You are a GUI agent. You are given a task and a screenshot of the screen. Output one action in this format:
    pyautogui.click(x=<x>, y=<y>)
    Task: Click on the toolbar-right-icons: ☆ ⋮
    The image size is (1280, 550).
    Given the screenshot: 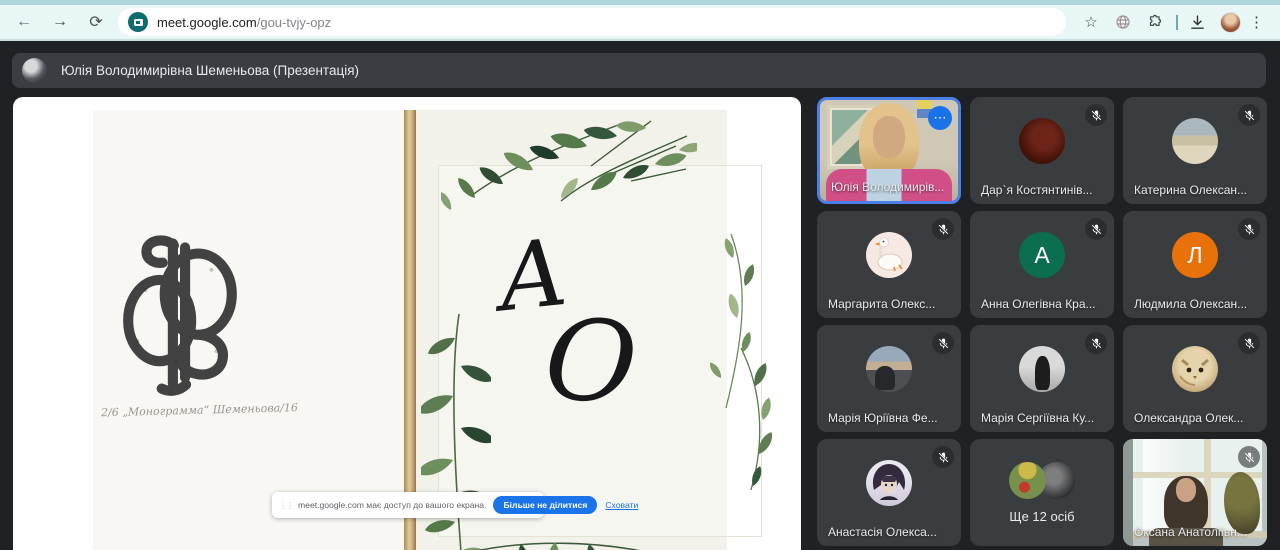 What is the action you would take?
    pyautogui.click(x=1173, y=22)
    